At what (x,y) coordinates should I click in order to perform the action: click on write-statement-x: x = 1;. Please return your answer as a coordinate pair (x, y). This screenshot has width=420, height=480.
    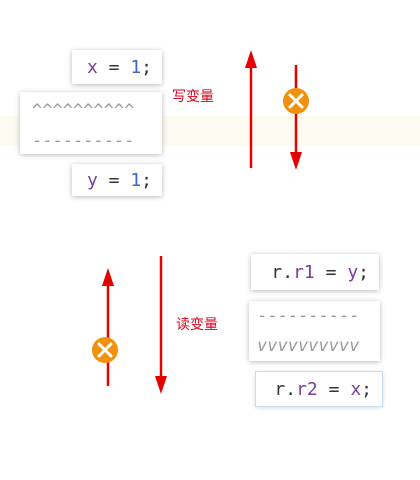
    Looking at the image, I should click on (117, 67).